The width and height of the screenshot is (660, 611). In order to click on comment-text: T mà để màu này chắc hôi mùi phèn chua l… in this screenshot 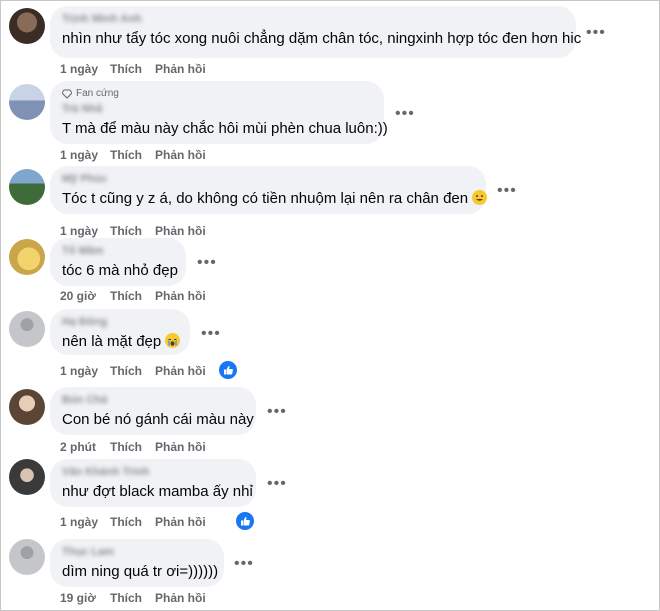, I will do `click(225, 128)`.